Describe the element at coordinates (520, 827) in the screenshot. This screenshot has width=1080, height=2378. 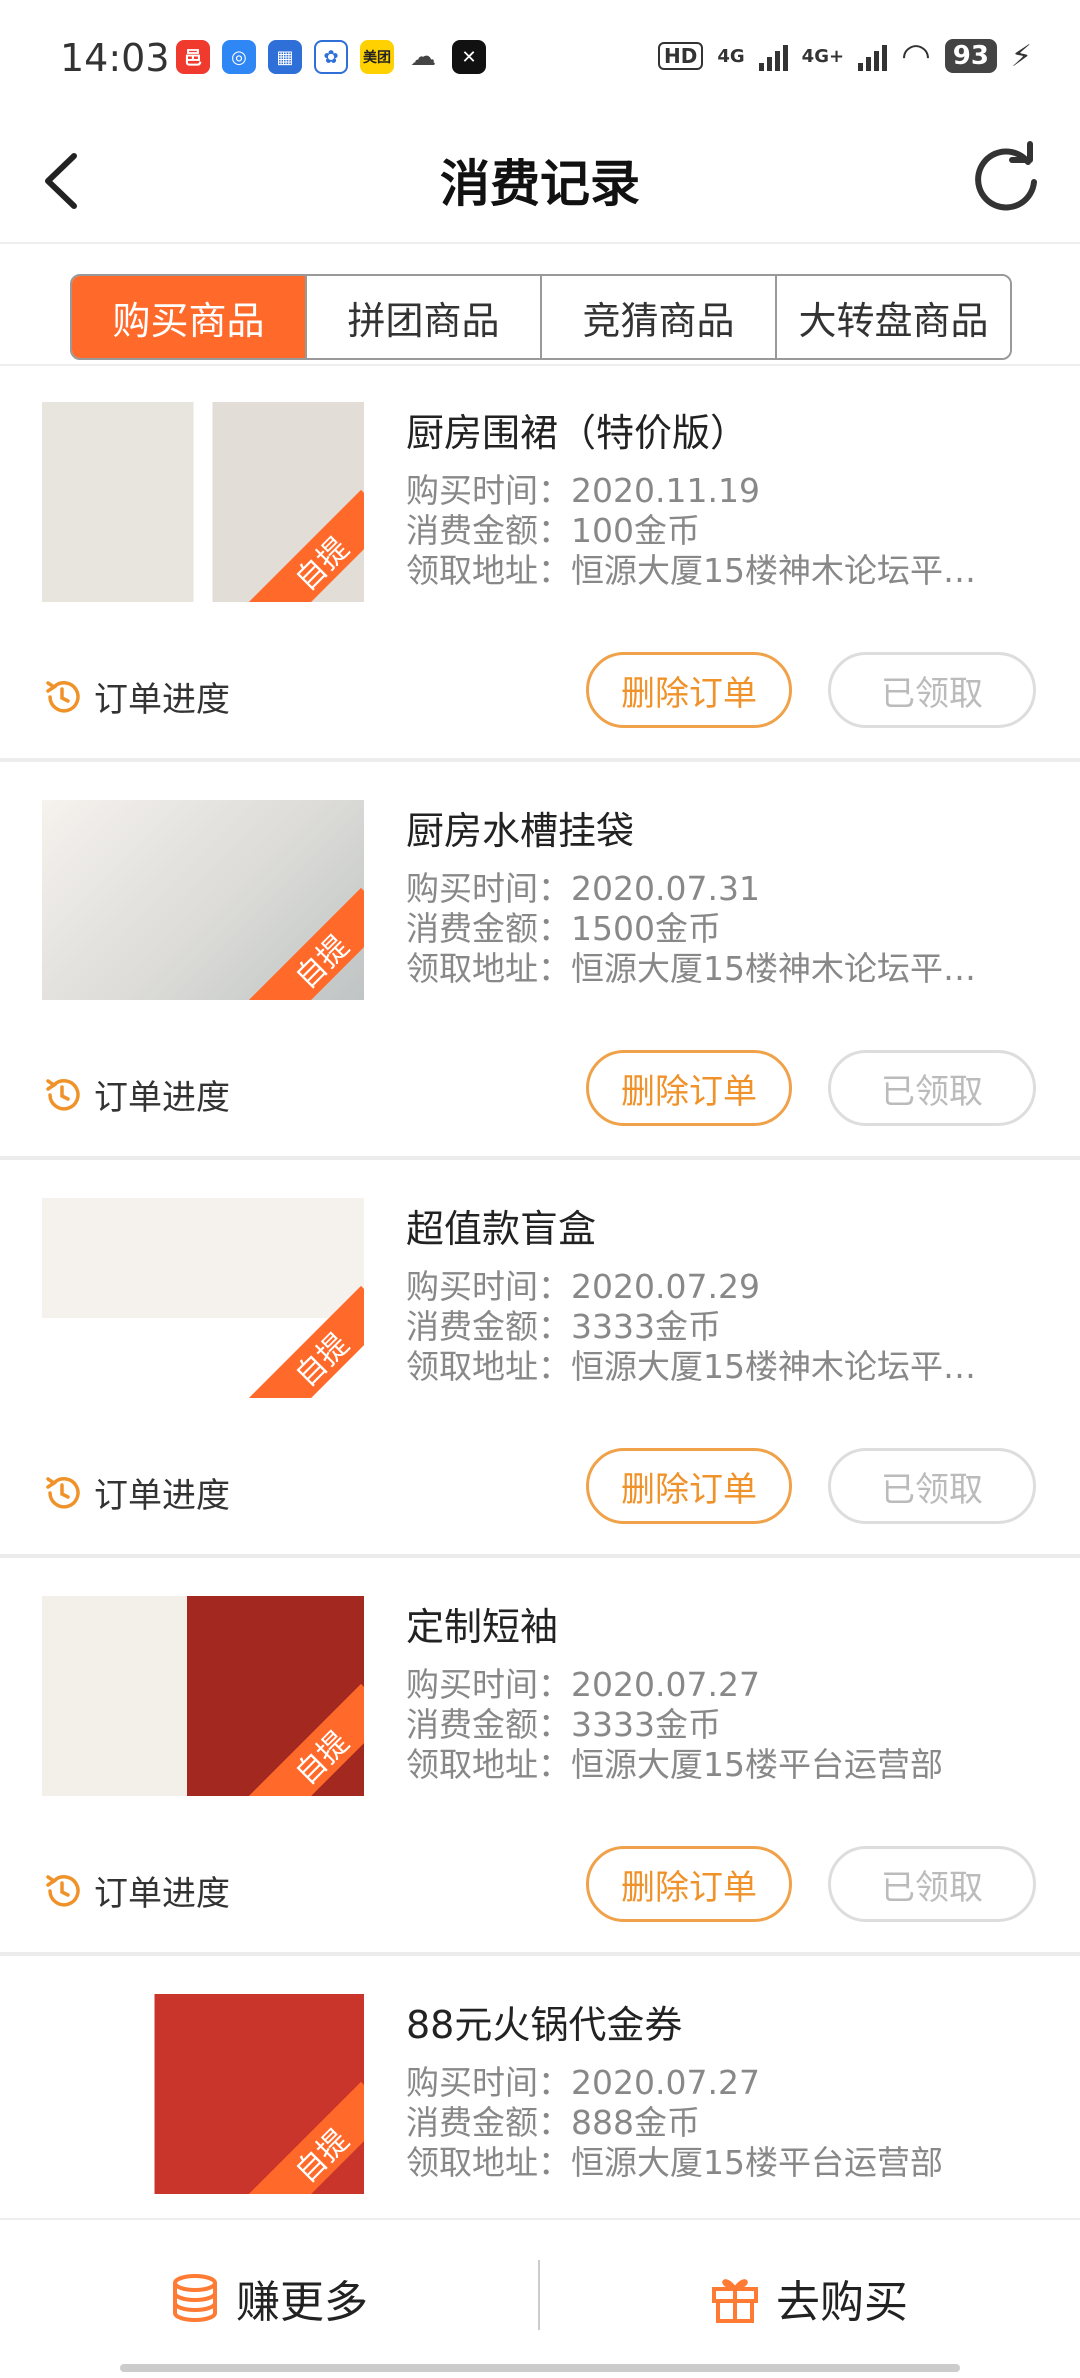
I see `product-name: 厨房水槽挂袋` at that location.